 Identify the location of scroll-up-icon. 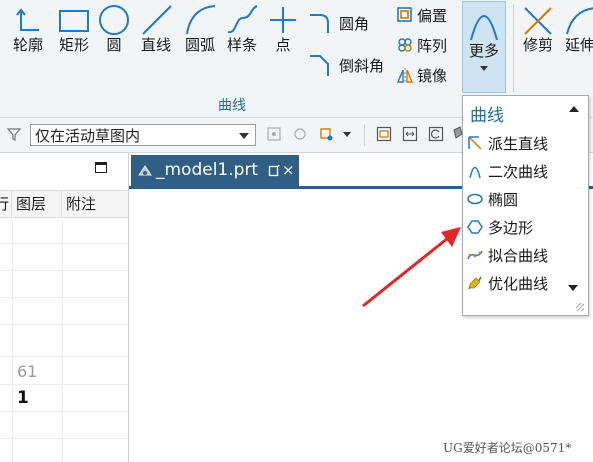
(574, 109).